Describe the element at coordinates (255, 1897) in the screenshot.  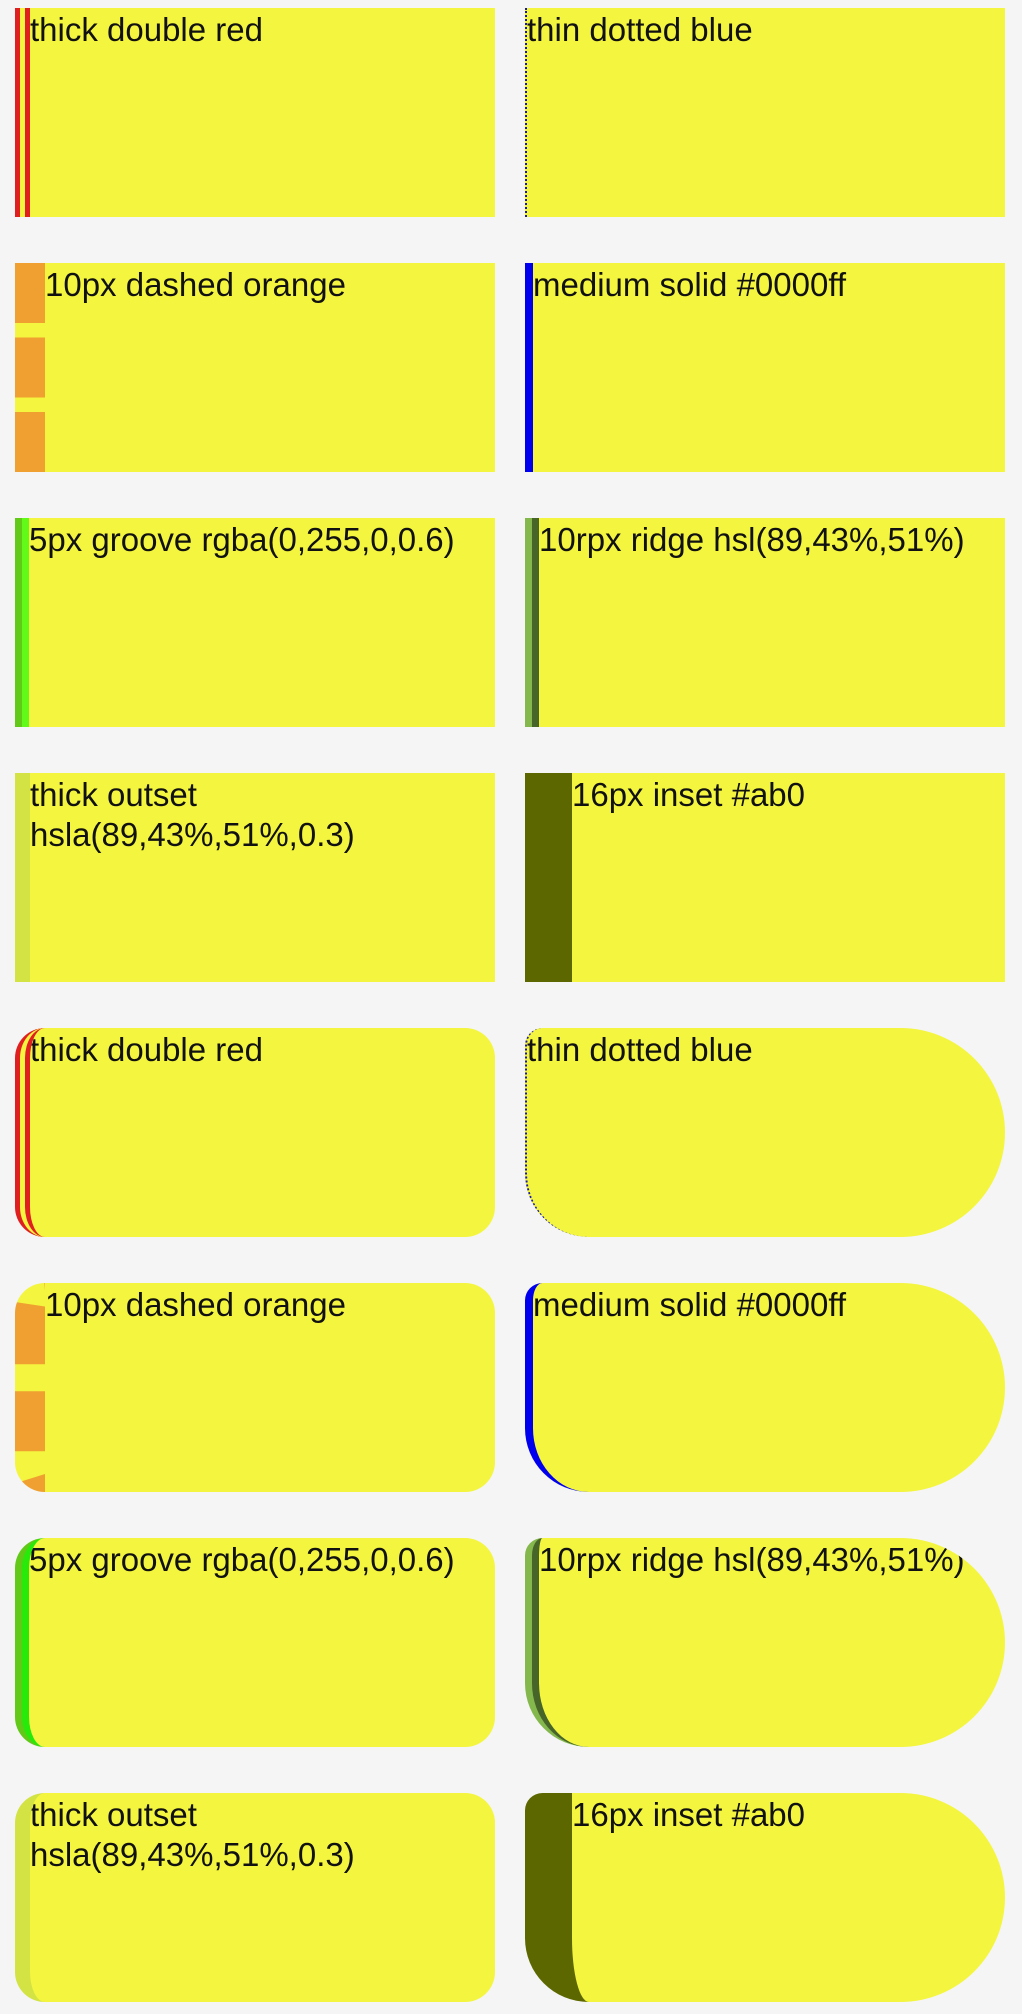
I see `rounded-box-outset-hsla: thick outset hsla(89,43%,51%,0.3)` at that location.